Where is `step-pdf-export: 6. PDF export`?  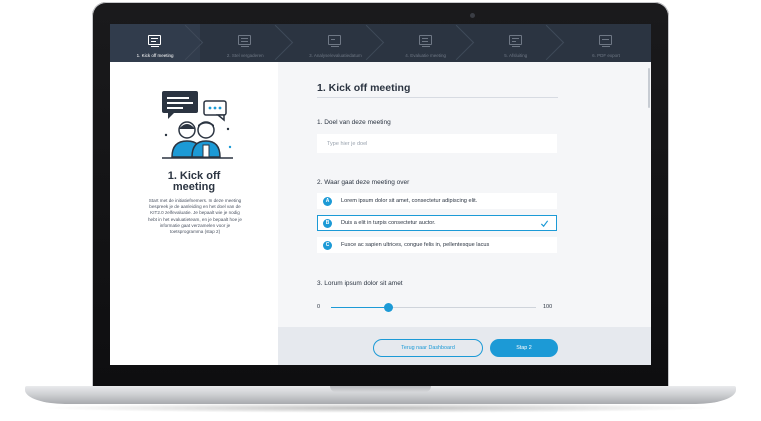 step-pdf-export: 6. PDF export is located at coordinates (606, 43).